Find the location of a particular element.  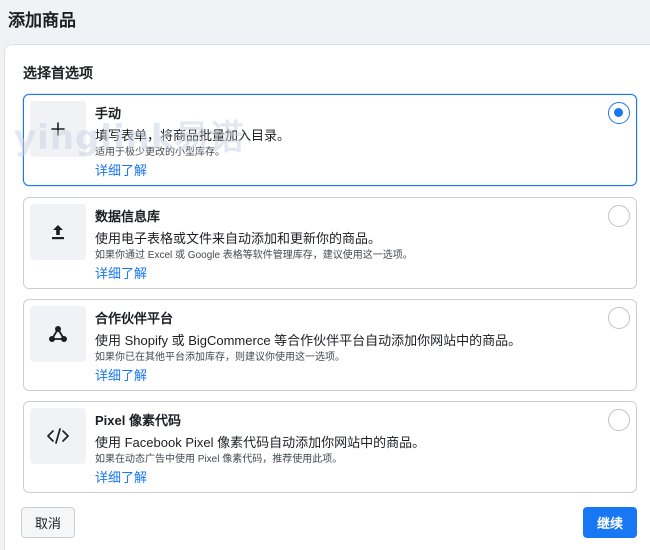

option-description: 使用 Facebook Pixel 像素代码自动添加你网站中的商品。 is located at coordinates (260, 442).